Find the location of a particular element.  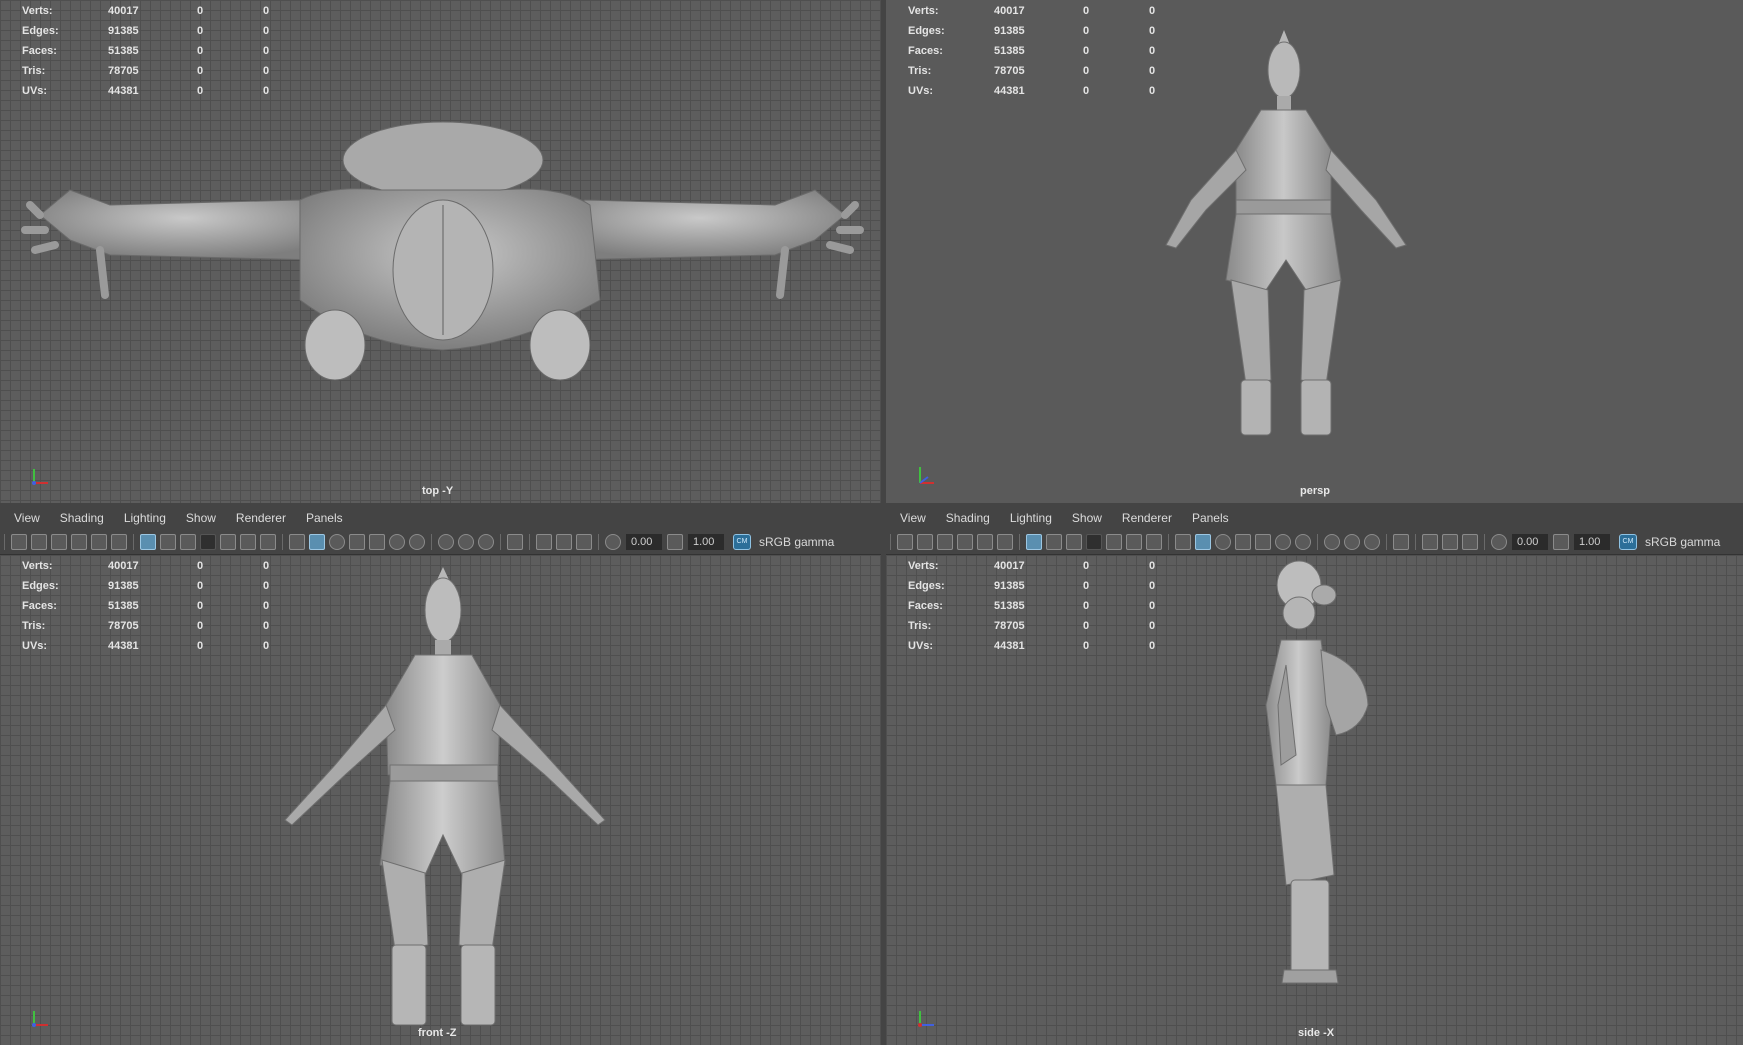

camera-name-label: front -Z is located at coordinates (437, 1033).